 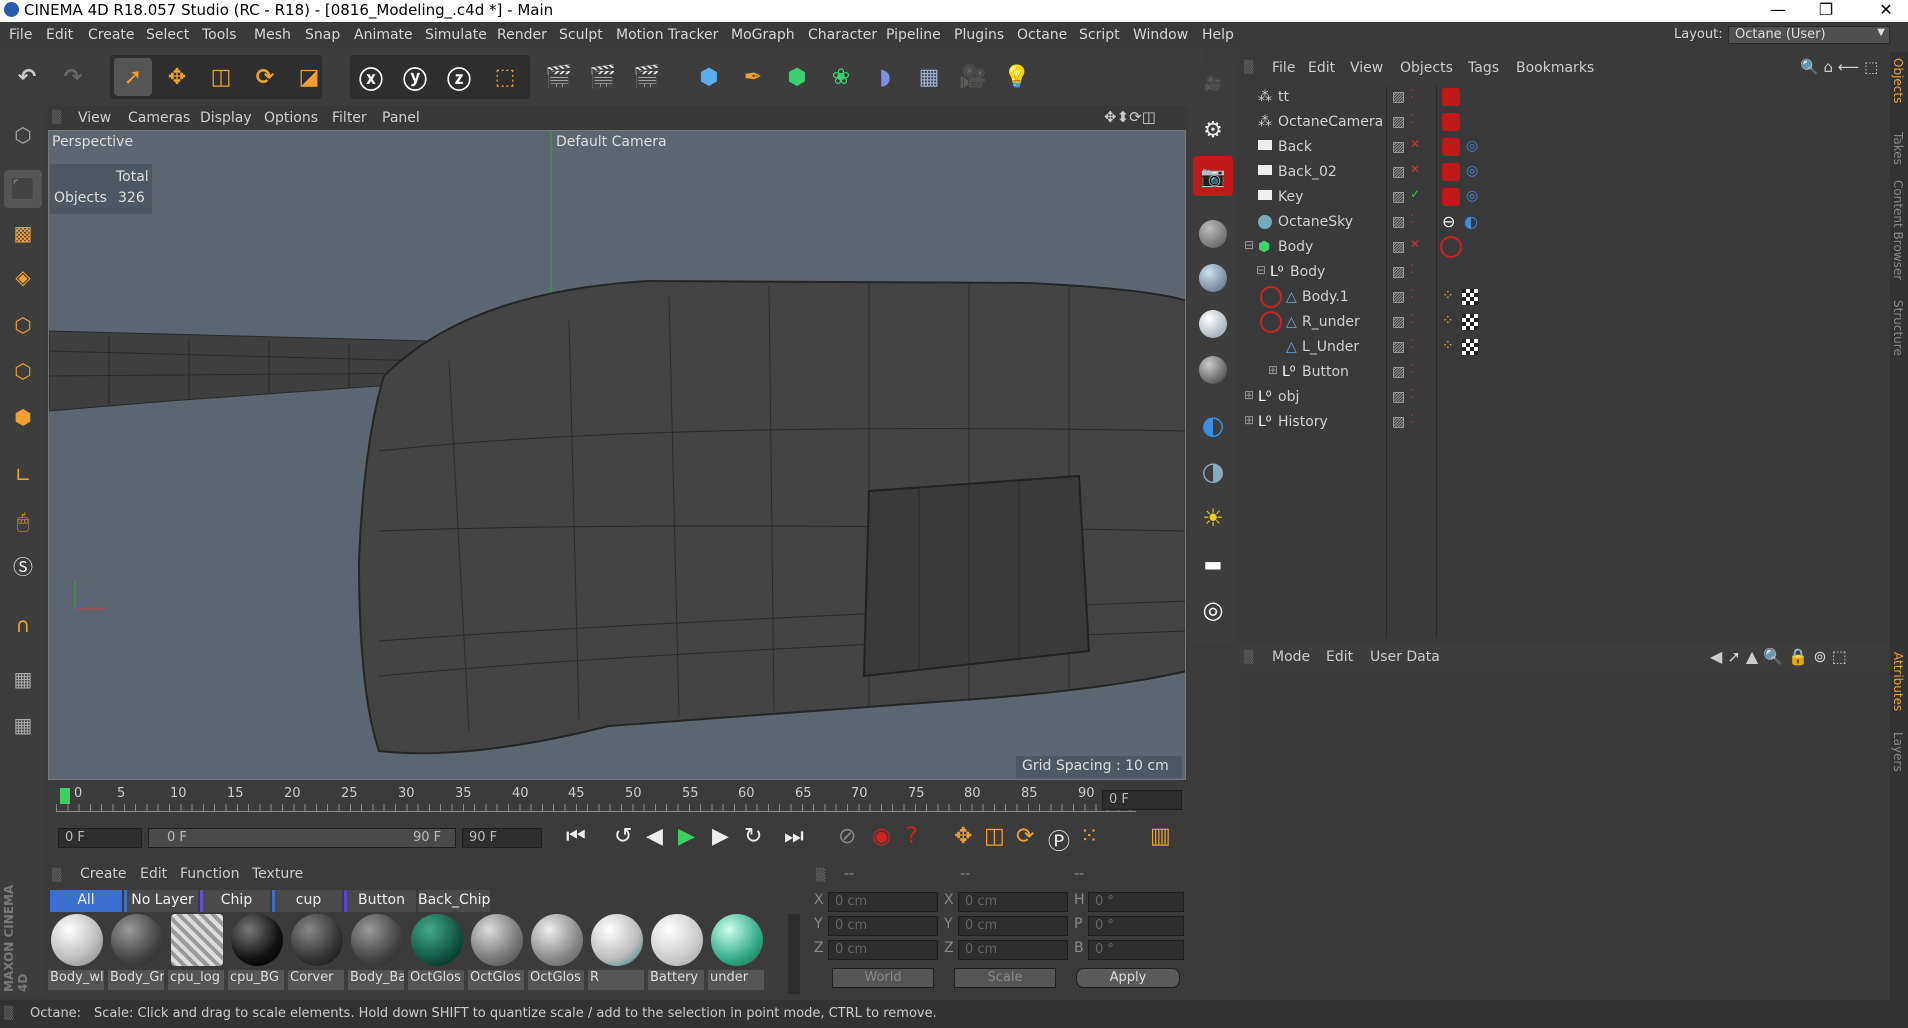 What do you see at coordinates (654, 836) in the screenshot?
I see `previous-frame-icon: ◀` at bounding box center [654, 836].